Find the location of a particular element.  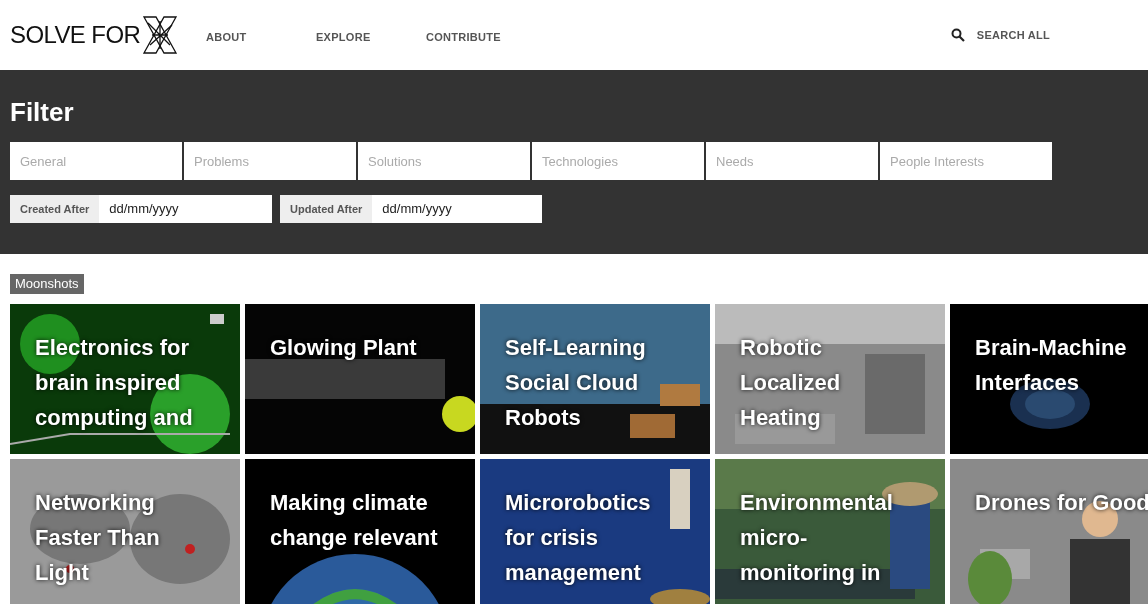

tile-title-line: Making climate is located at coordinates (349, 503).